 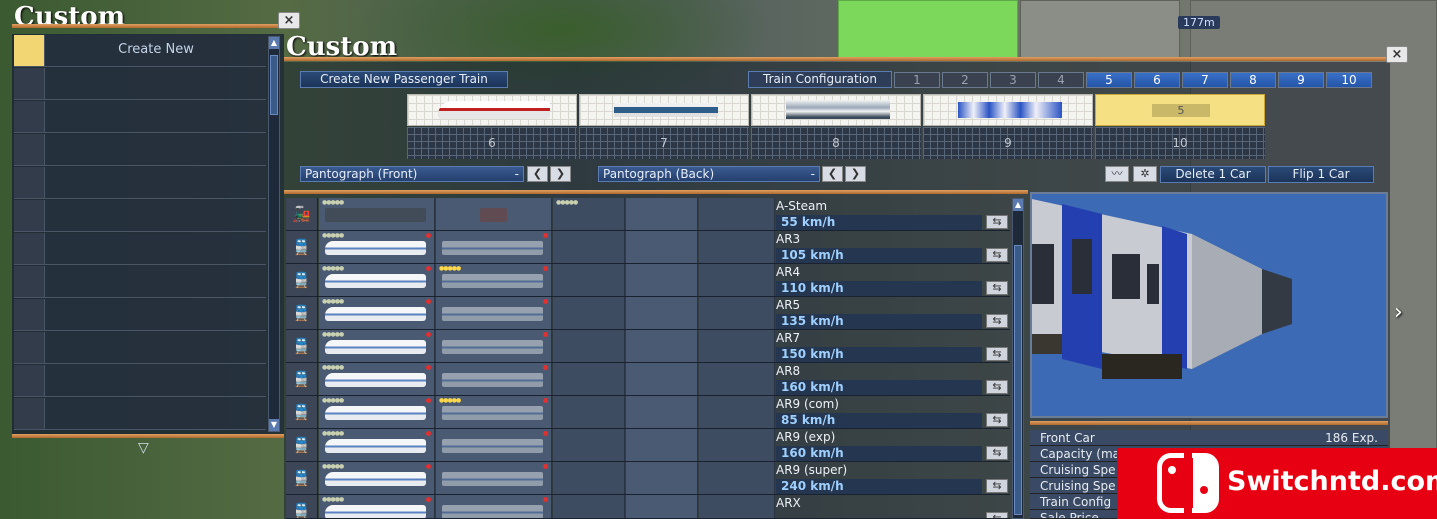 What do you see at coordinates (709, 174) in the screenshot?
I see `pantograph-back-dropdown: Pantograph (Back) -` at bounding box center [709, 174].